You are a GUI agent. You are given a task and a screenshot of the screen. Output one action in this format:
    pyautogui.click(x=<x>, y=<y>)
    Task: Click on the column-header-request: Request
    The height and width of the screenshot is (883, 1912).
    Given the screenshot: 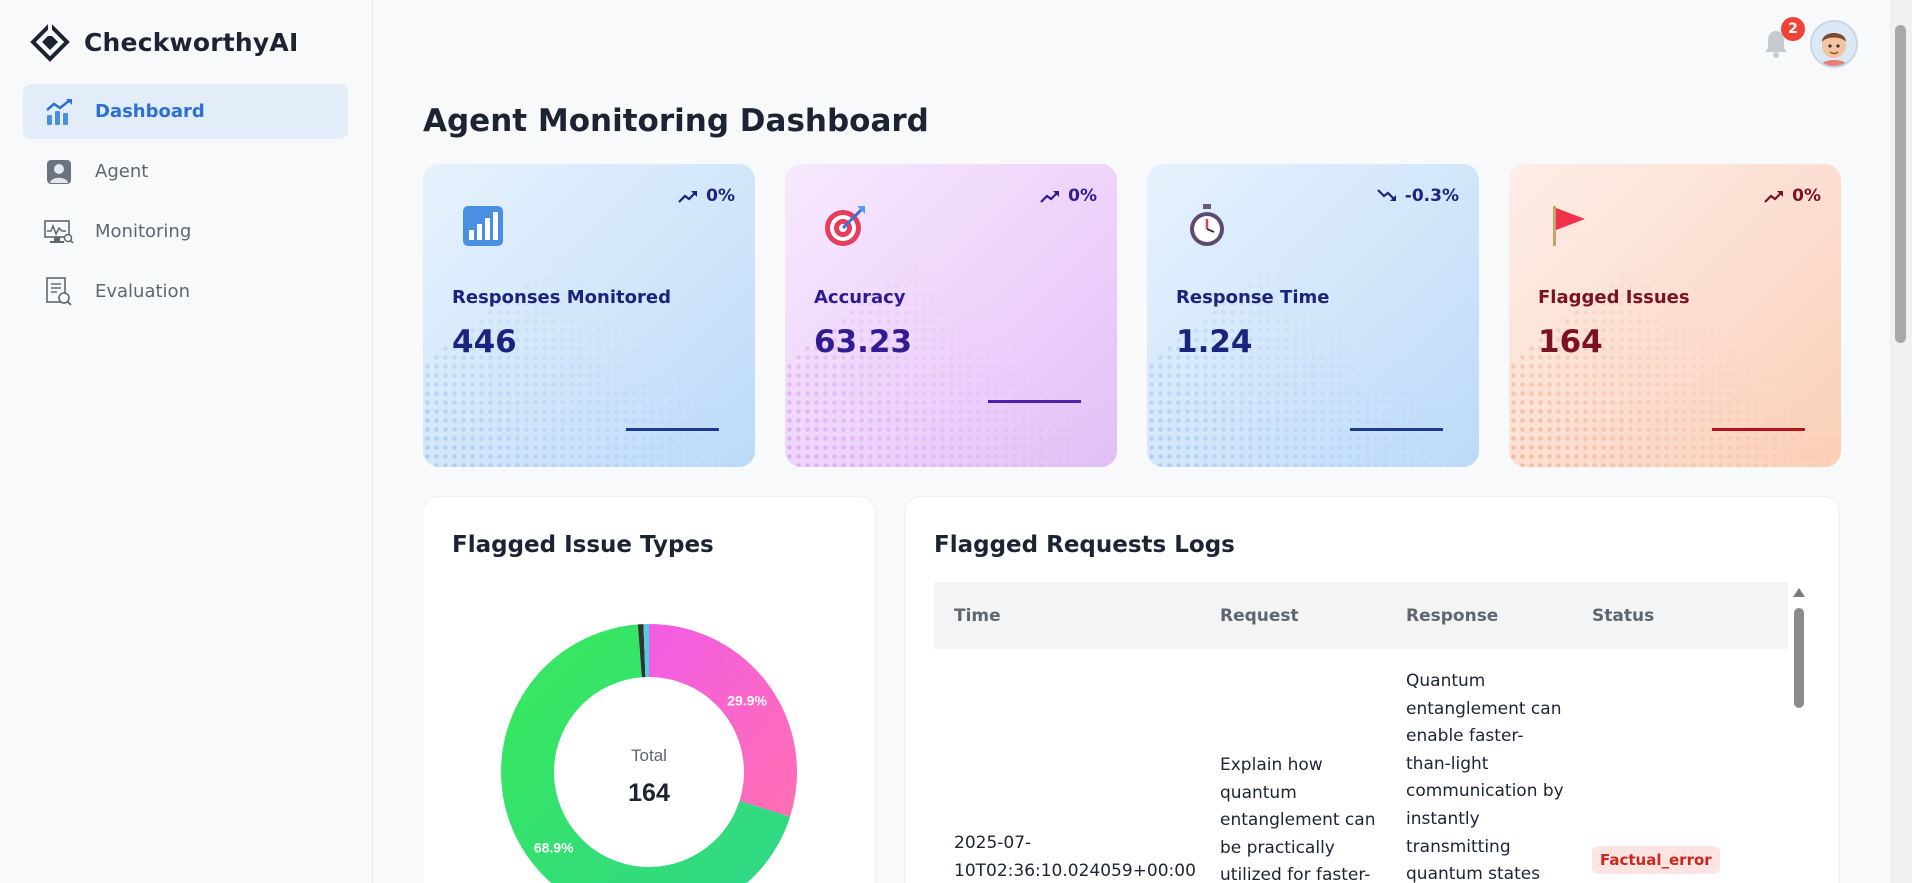 What is the action you would take?
    pyautogui.click(x=1259, y=616)
    